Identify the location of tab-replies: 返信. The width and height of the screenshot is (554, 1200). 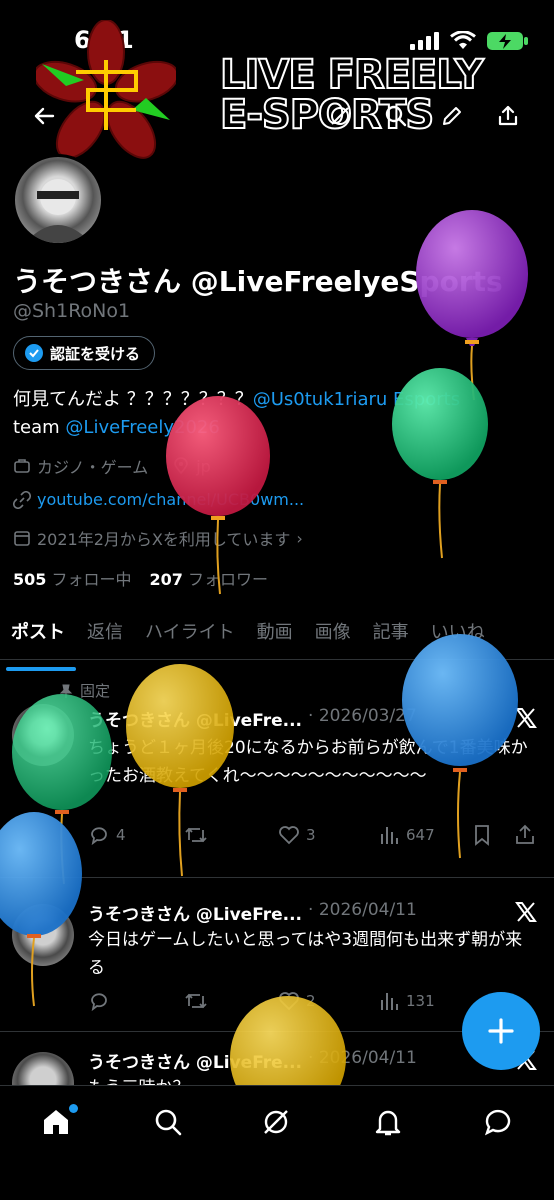
(105, 634).